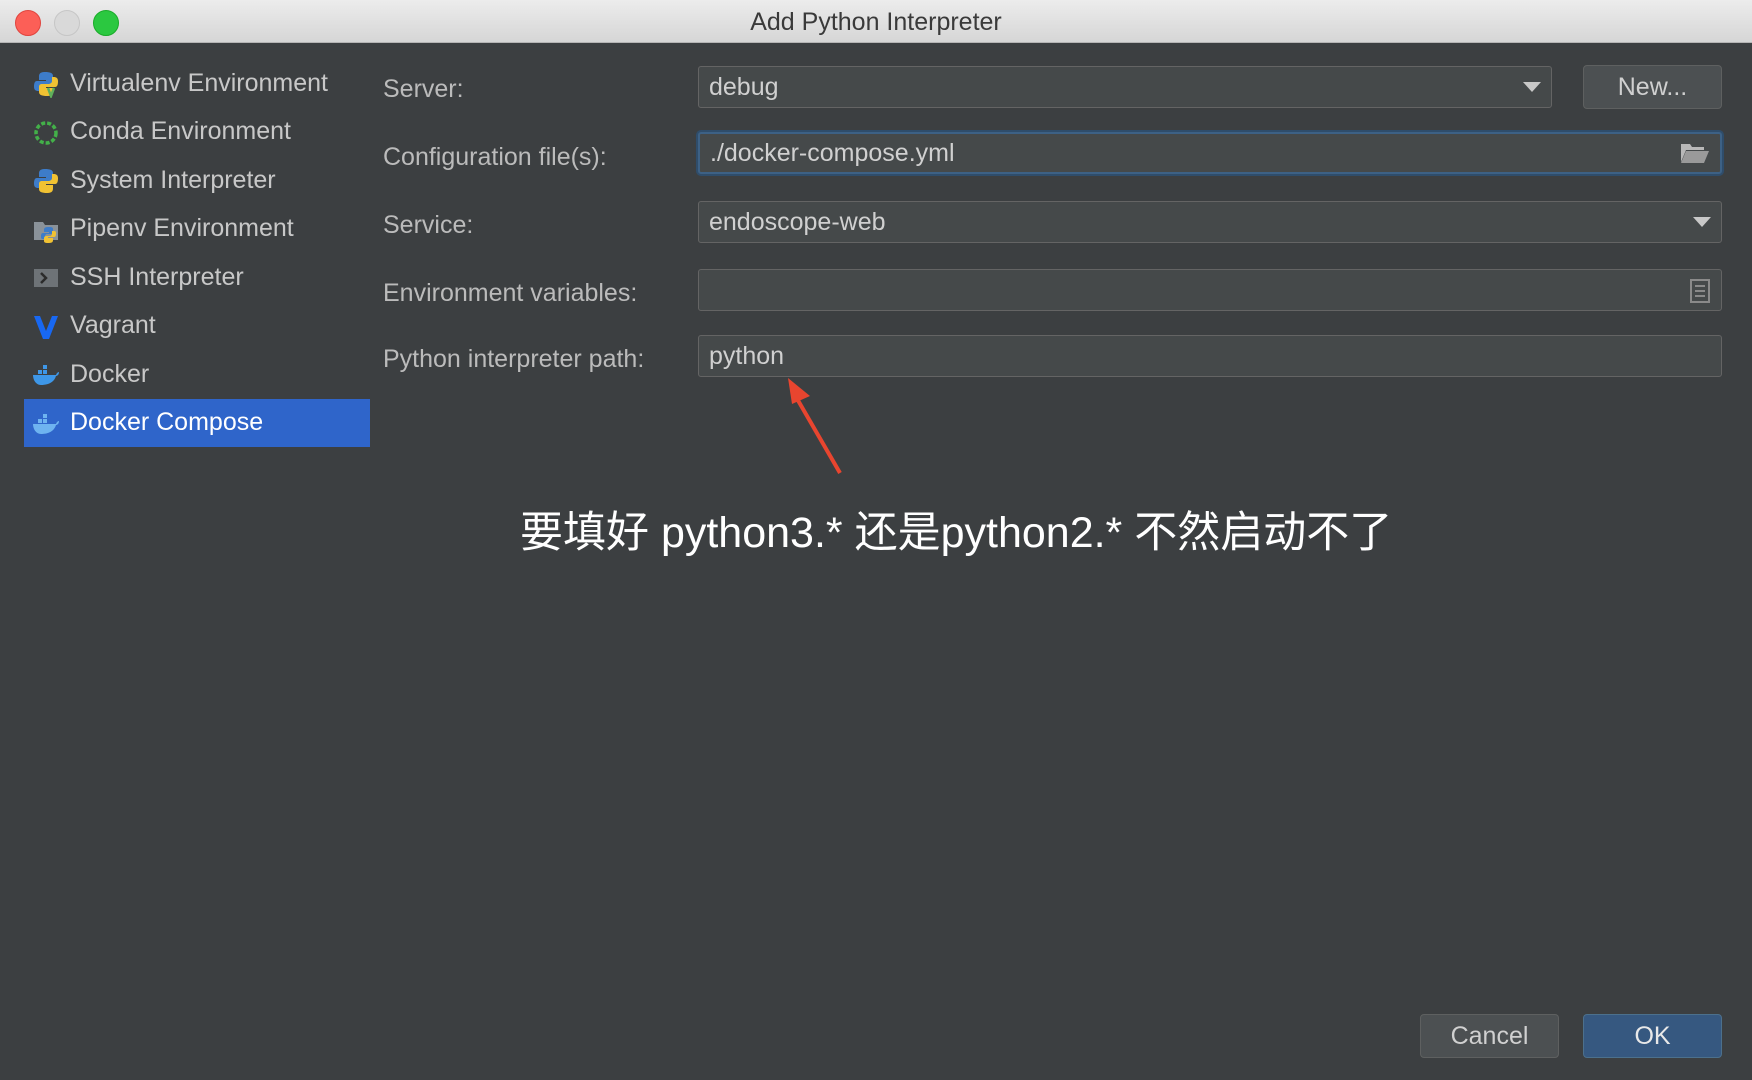  I want to click on config-label: Configuration file(s):, so click(495, 157).